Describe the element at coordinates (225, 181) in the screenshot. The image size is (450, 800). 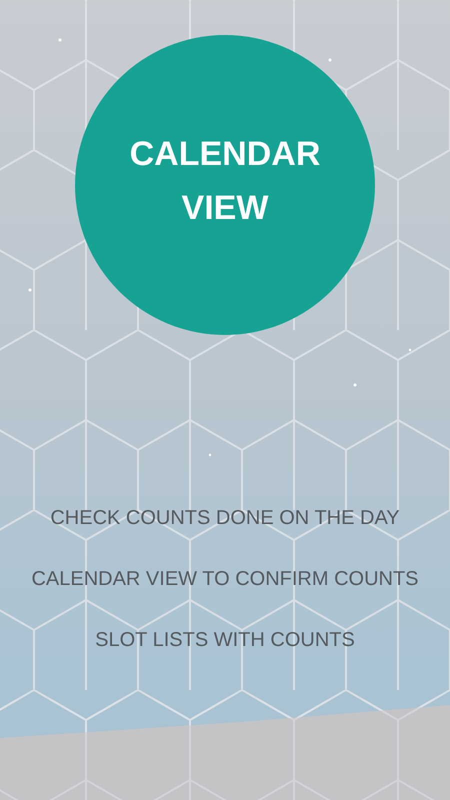
I see `title: CALENDAR VIEW` at that location.